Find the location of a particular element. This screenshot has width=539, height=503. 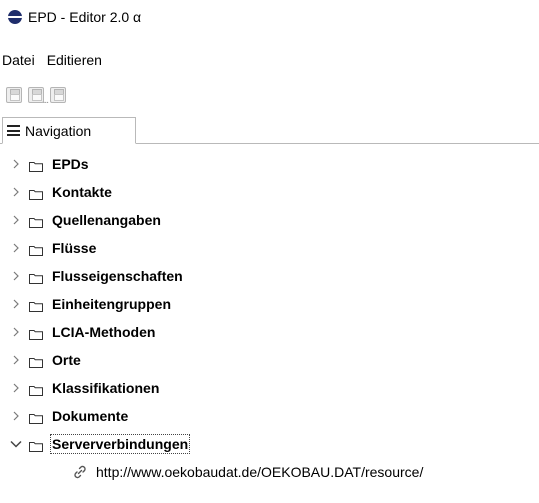

menu-editieren: Editieren is located at coordinates (74, 60).